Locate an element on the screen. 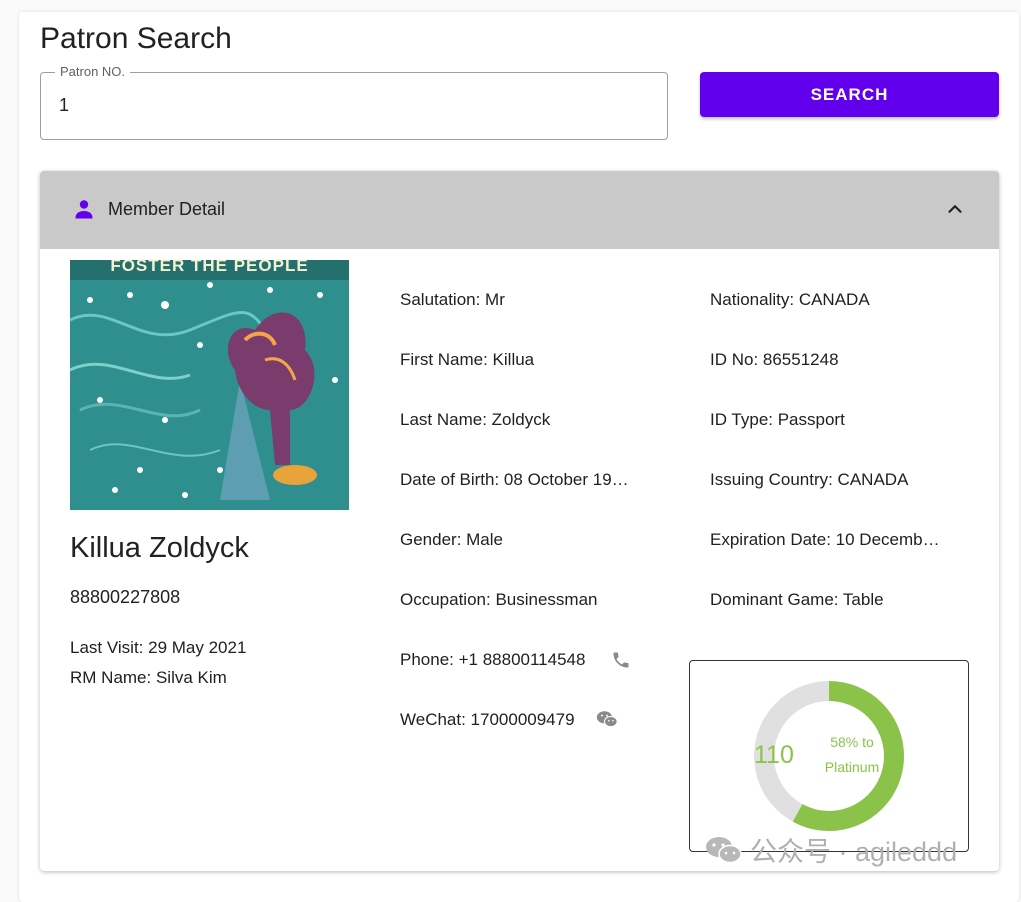 The height and width of the screenshot is (902, 1021). person-icon is located at coordinates (84, 209).